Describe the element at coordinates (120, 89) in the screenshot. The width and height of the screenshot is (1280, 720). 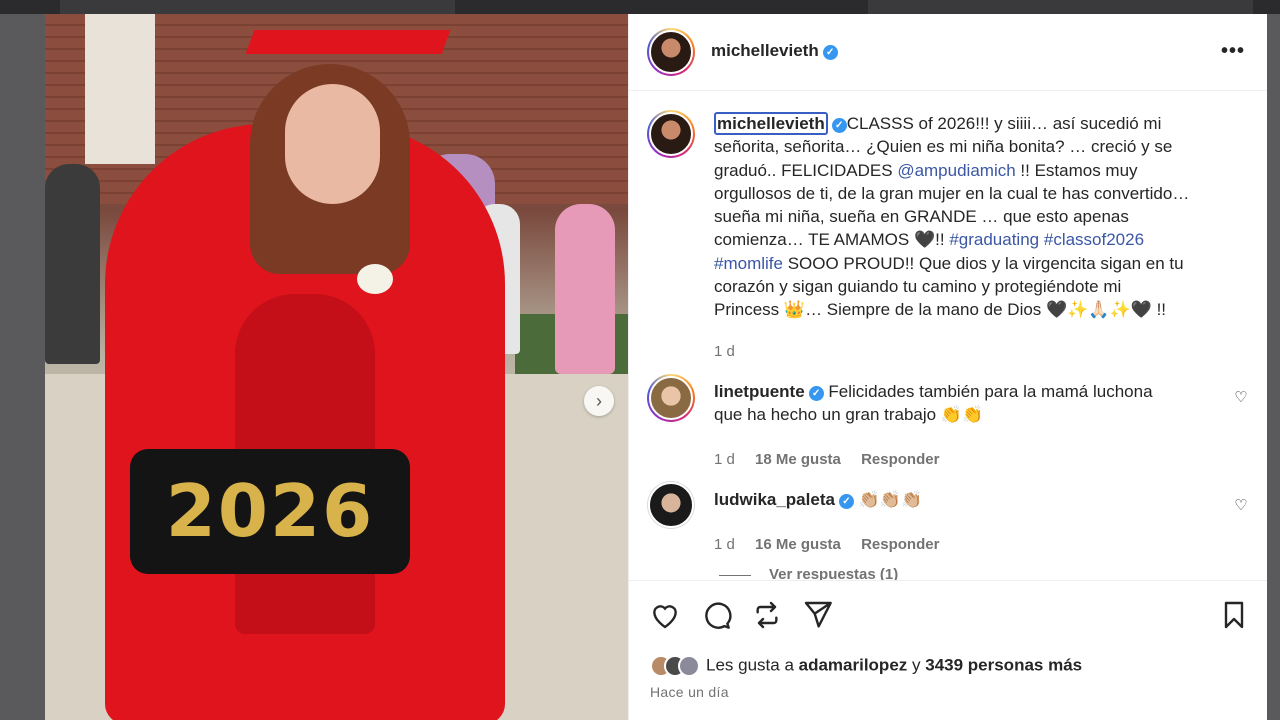
I see `building-door` at that location.